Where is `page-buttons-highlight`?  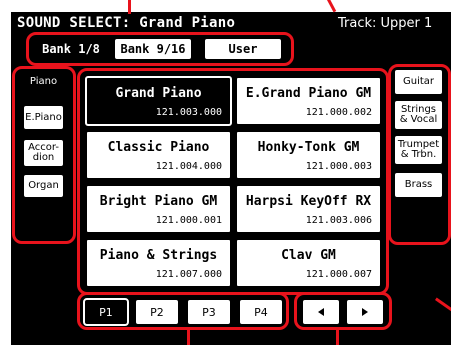
page-buttons-highlight is located at coordinates (183, 311).